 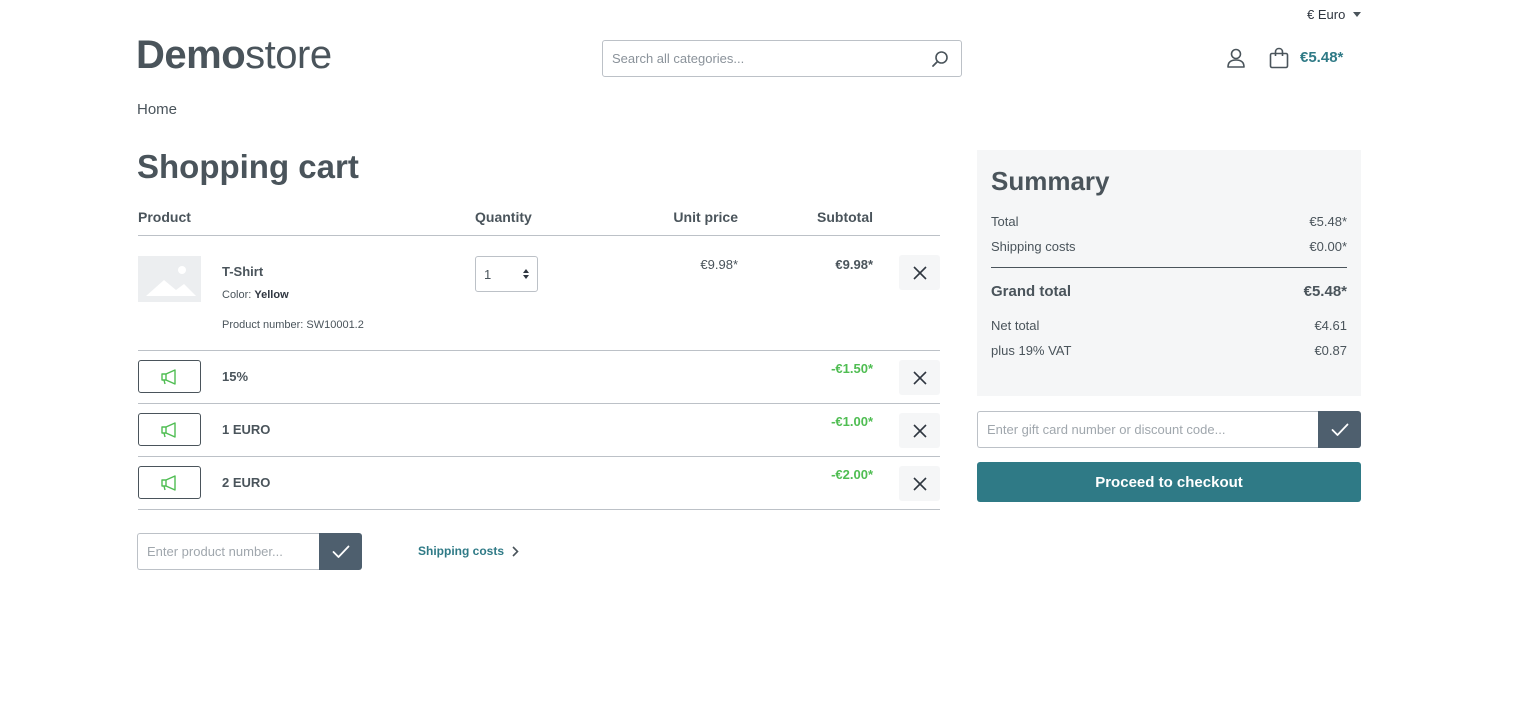 What do you see at coordinates (1050, 181) in the screenshot?
I see `summary-title: Summary` at bounding box center [1050, 181].